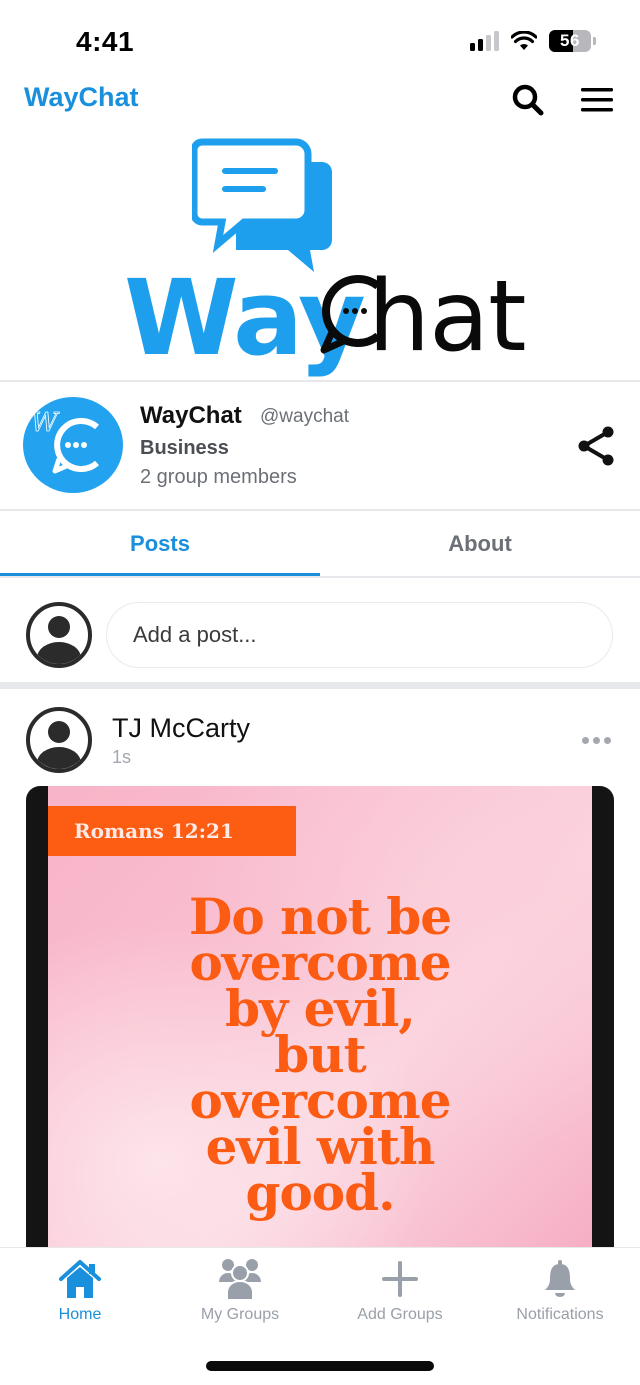 Image resolution: width=640 pixels, height=1385 pixels. Describe the element at coordinates (447, 317) in the screenshot. I see `logo-text-chat: hat` at that location.